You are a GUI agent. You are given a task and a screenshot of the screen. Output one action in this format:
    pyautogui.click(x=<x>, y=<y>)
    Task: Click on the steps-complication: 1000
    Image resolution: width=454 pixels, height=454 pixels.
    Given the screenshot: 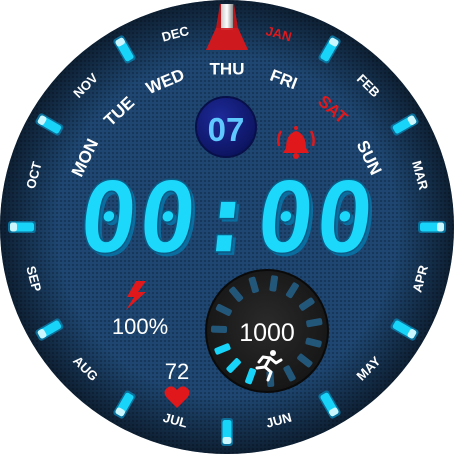 What is the action you would take?
    pyautogui.click(x=267, y=331)
    